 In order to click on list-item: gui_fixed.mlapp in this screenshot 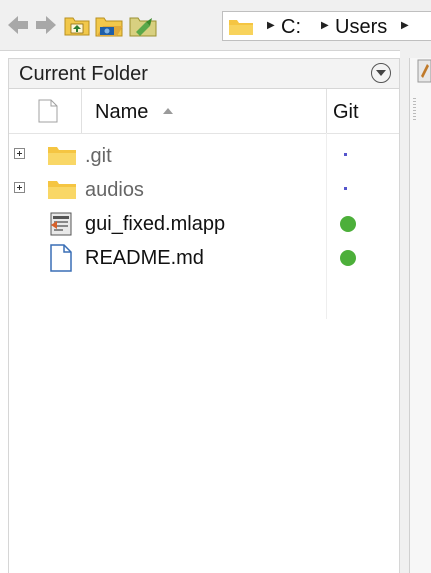, I will do `click(204, 224)`.